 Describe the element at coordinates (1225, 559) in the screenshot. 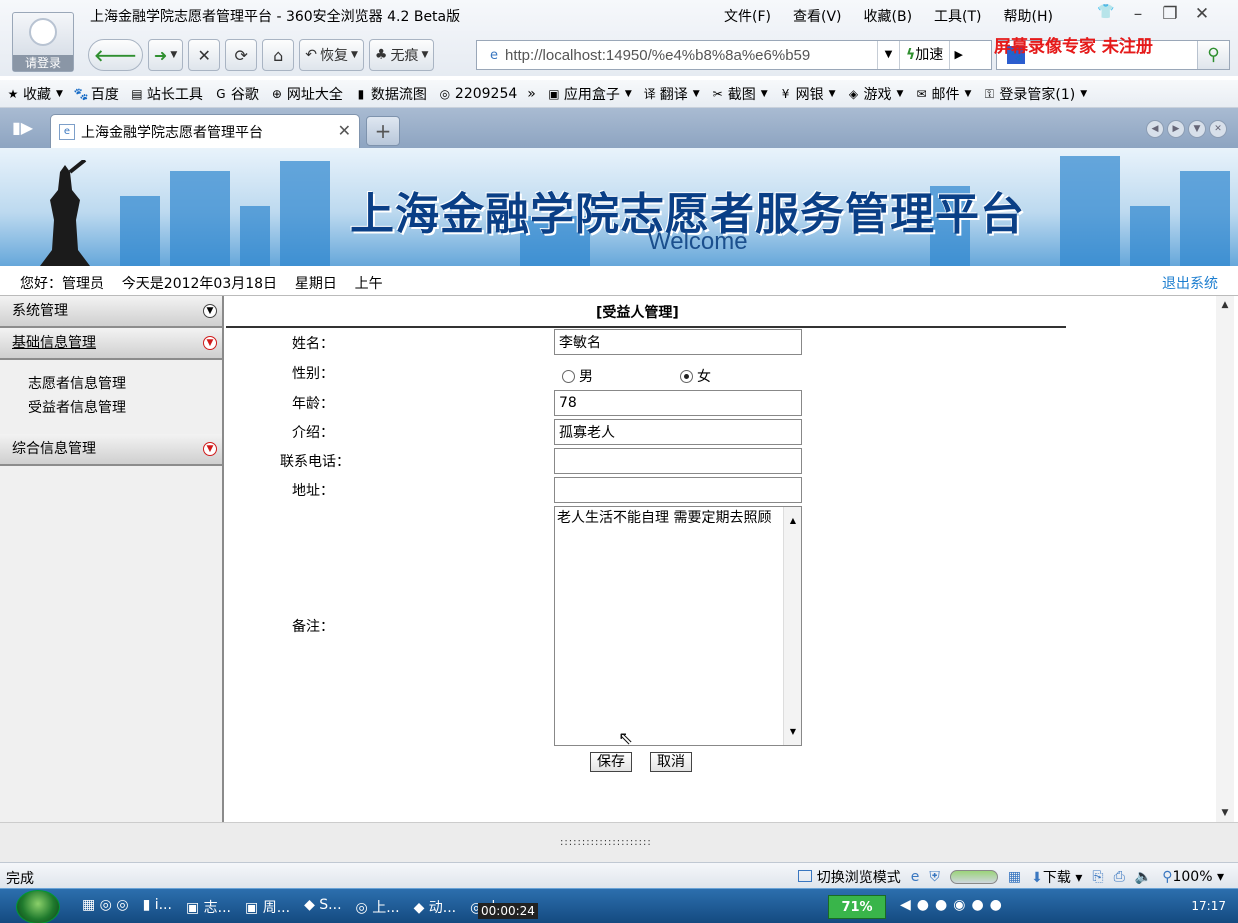

I see `page-scrollbar: ▲ ▼` at that location.